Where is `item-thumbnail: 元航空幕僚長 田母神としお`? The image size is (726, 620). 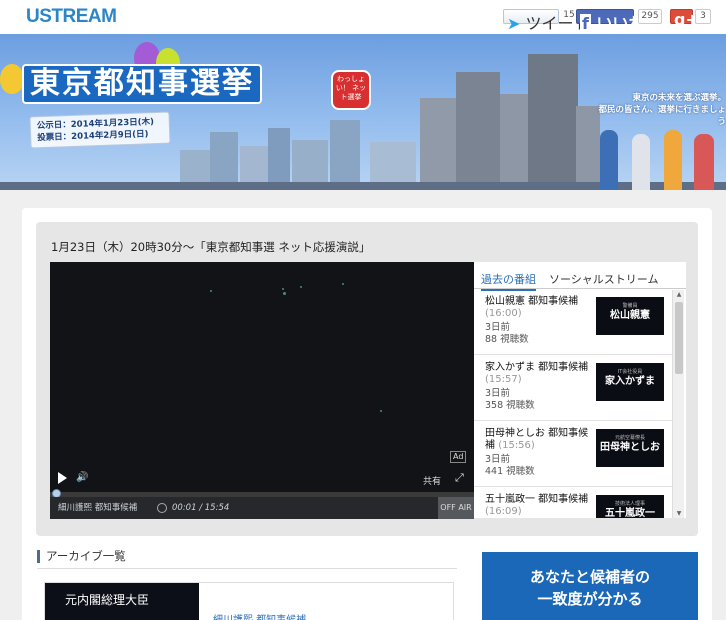 item-thumbnail: 元航空幕僚長 田母神としお is located at coordinates (630, 448).